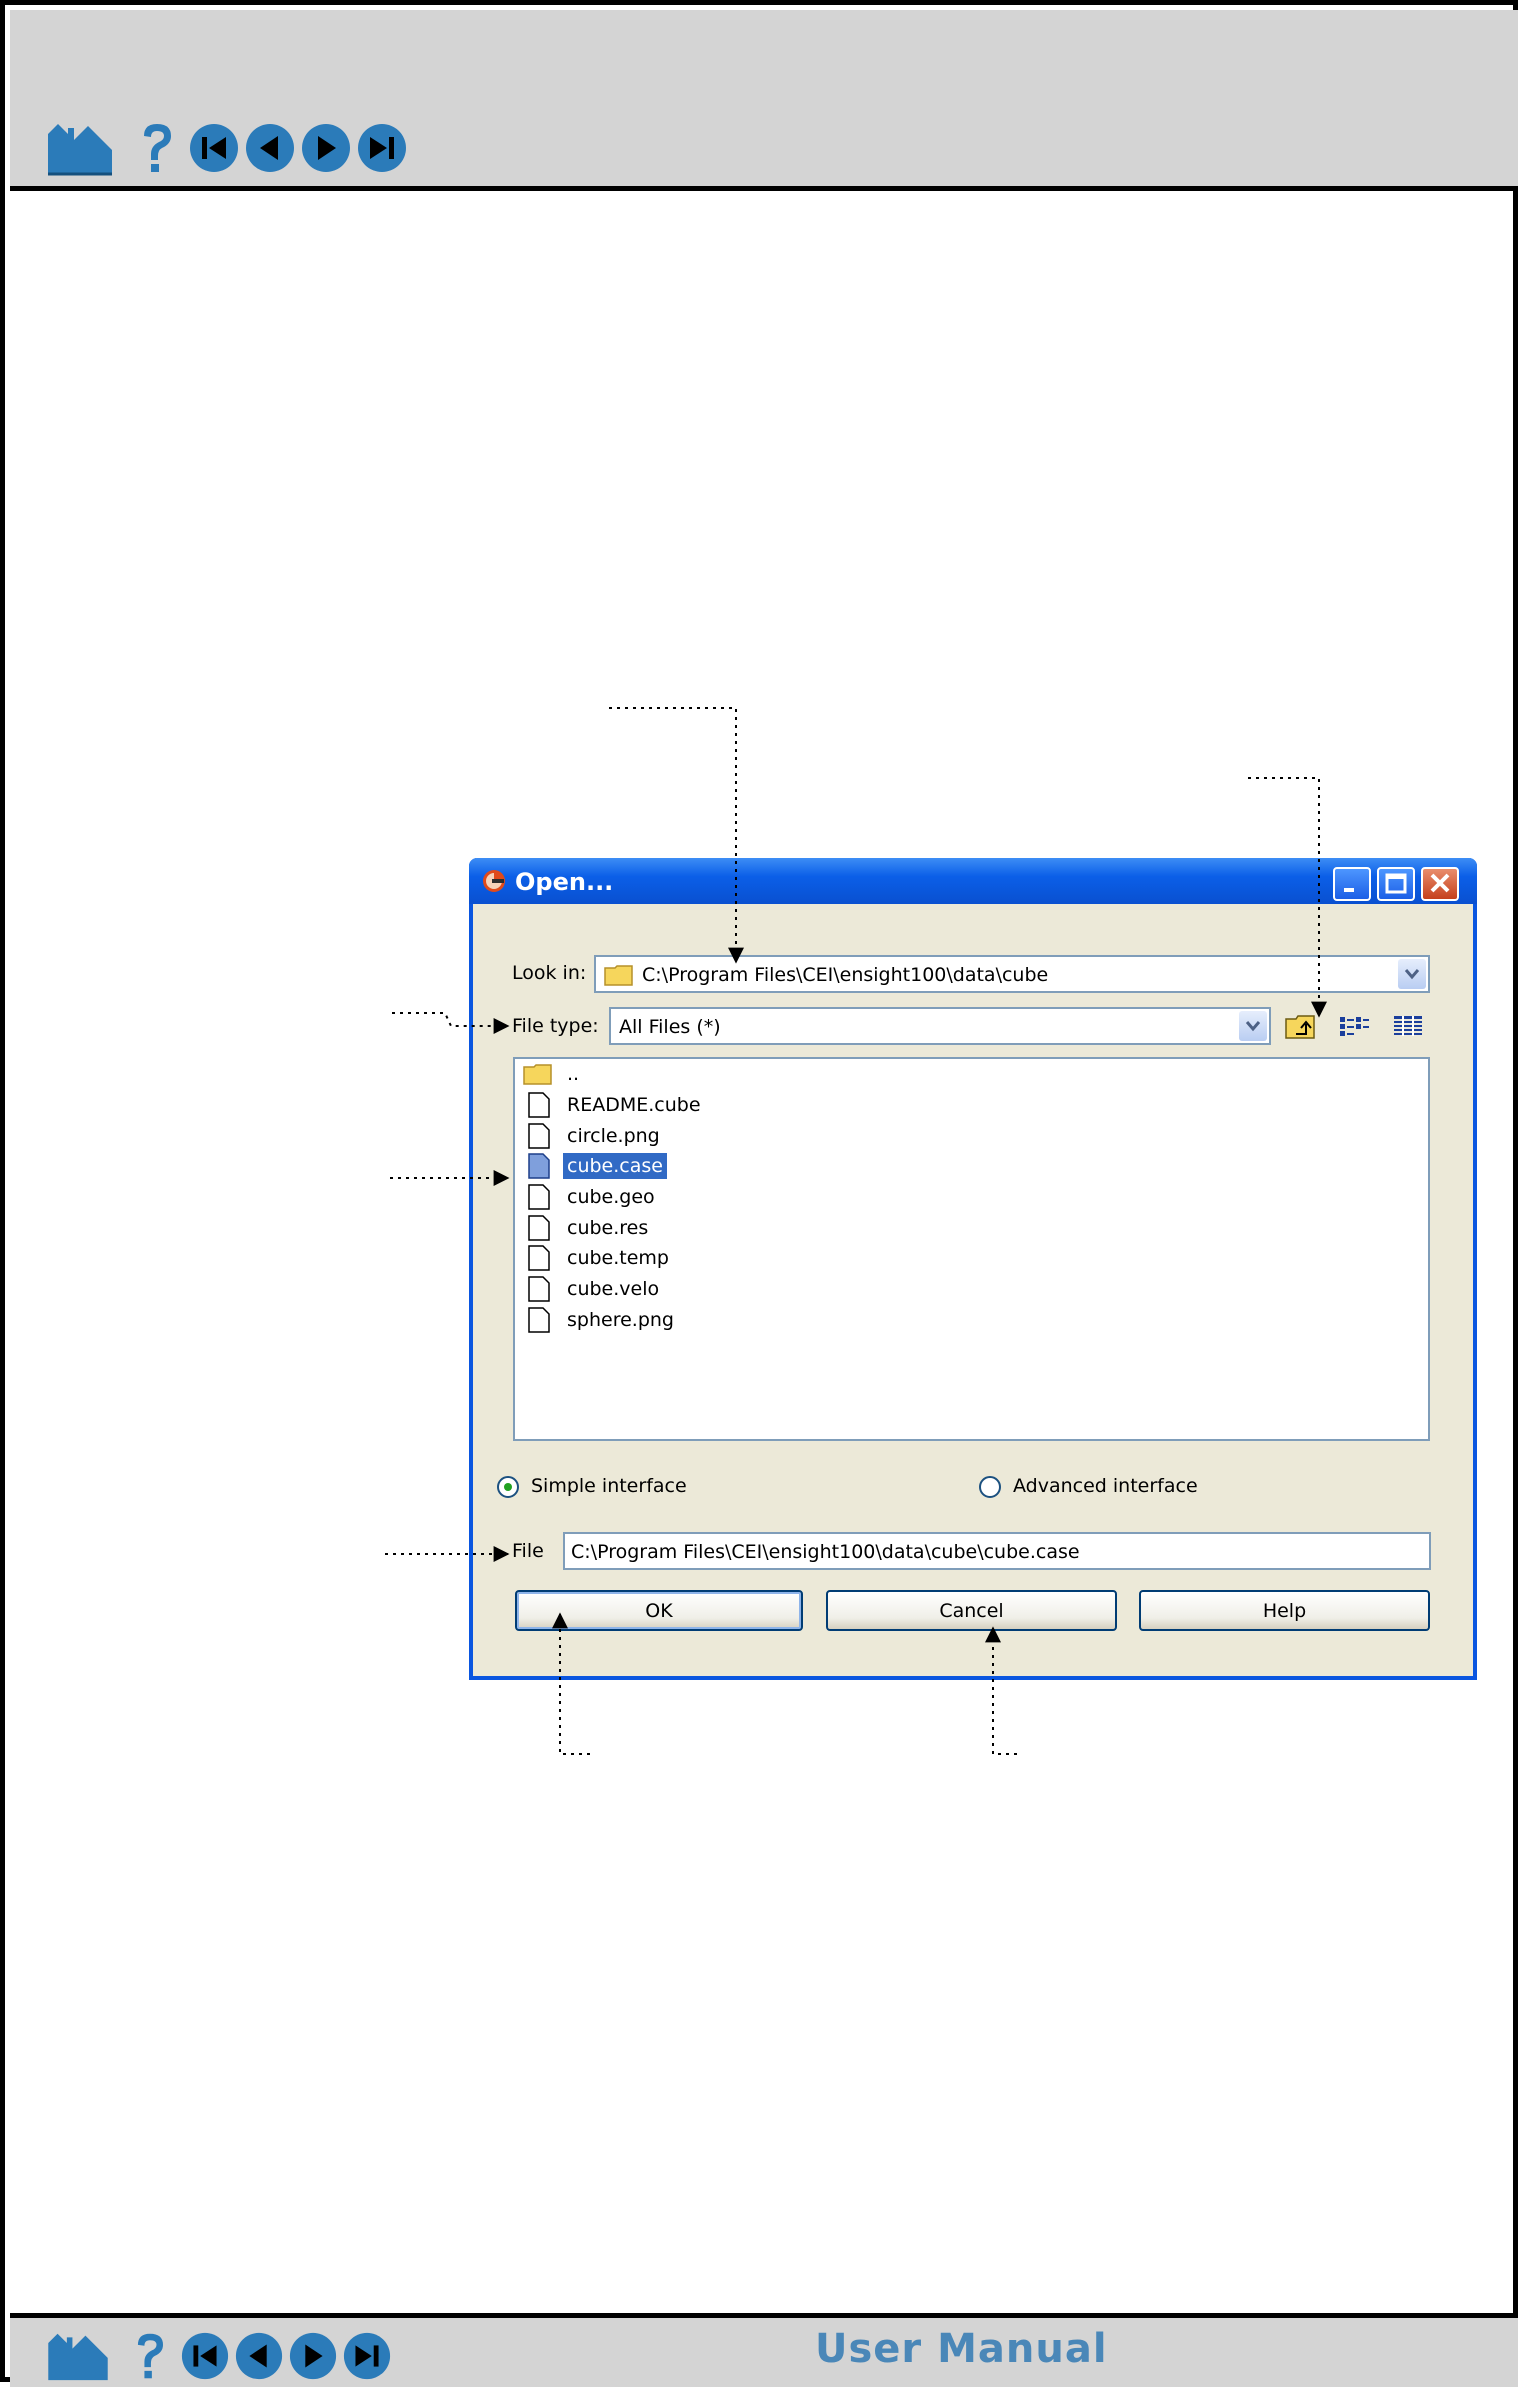 The width and height of the screenshot is (1518, 2387). Describe the element at coordinates (1001, 1690) in the screenshot. I see `cancel-callout` at that location.